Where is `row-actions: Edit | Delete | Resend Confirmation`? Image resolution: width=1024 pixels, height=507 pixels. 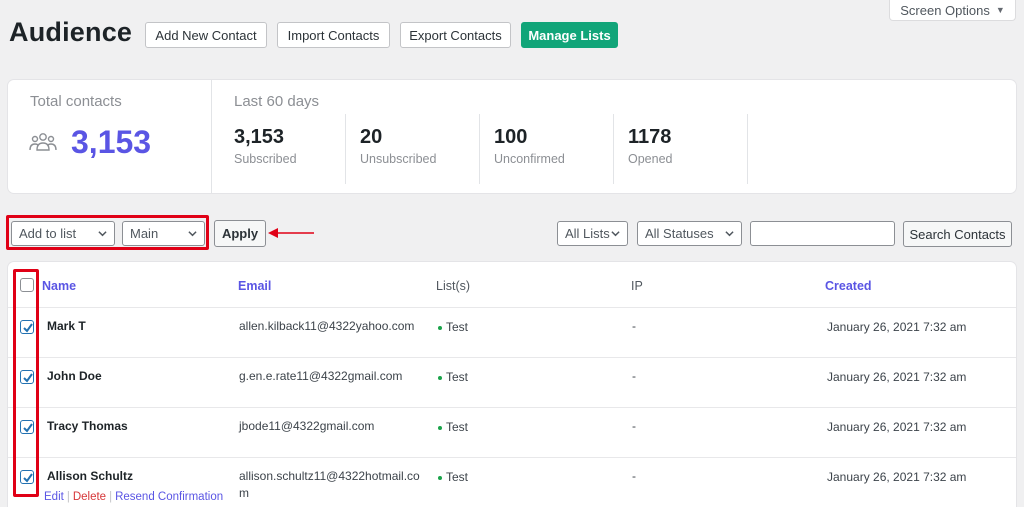
row-actions: Edit | Delete | Resend Confirmation is located at coordinates (133, 497).